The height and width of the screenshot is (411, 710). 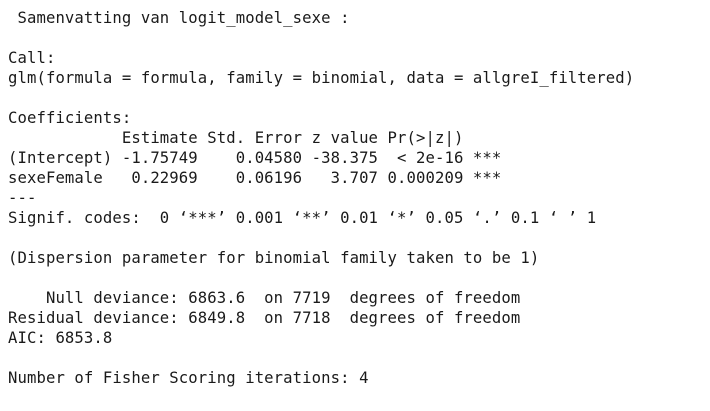 What do you see at coordinates (188, 378) in the screenshot?
I see `fisher-iterations: Number of Fisher Scoring iterations: 4` at bounding box center [188, 378].